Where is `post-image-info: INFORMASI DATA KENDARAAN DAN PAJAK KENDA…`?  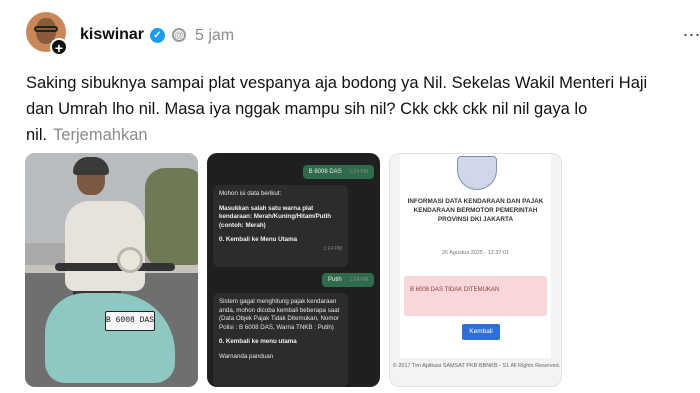 post-image-info: INFORMASI DATA KENDARAAN DAN PAJAK KENDA… is located at coordinates (475, 270).